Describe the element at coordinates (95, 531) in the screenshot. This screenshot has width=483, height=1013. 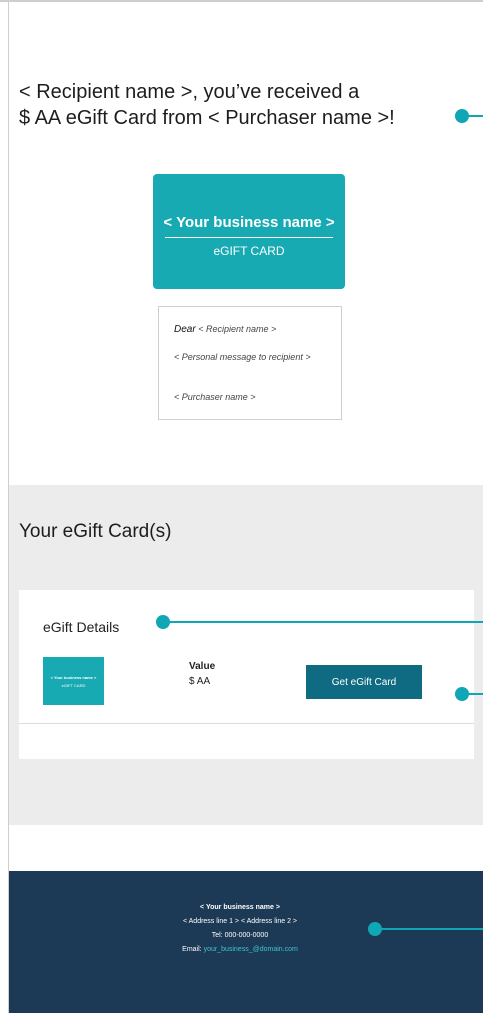
I see `section-title: Your eGift Card(s)` at that location.